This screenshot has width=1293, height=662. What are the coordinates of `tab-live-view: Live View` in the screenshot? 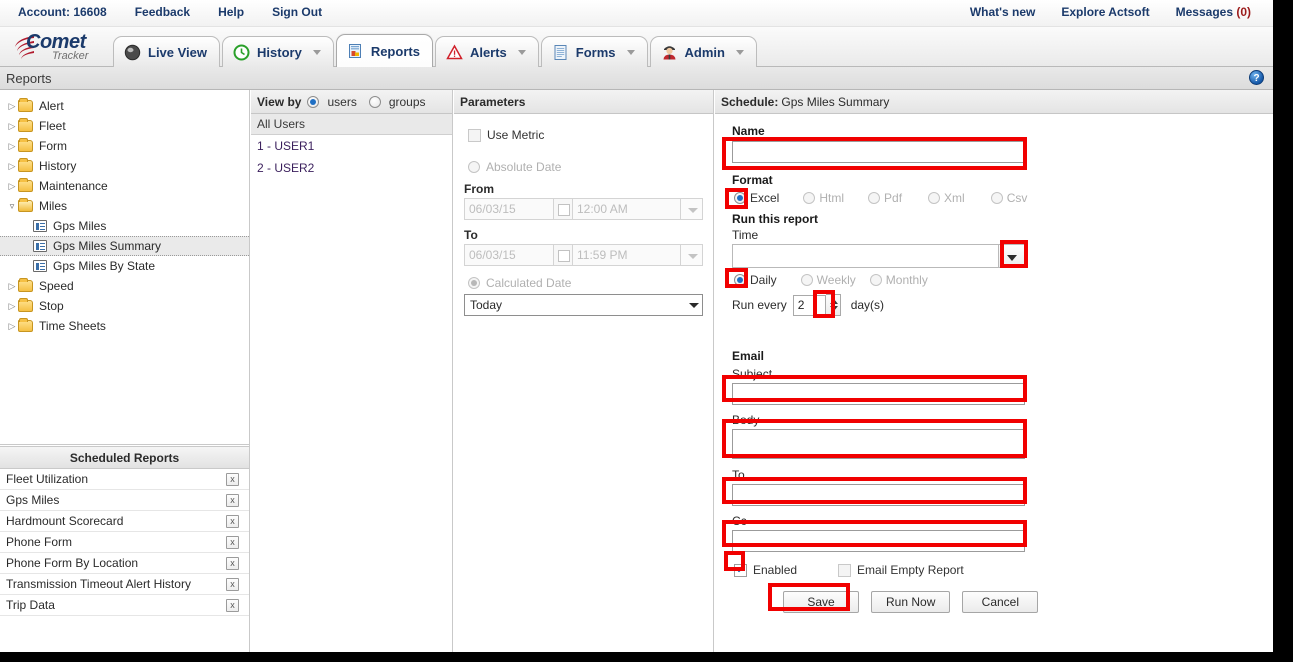 It's located at (167, 51).